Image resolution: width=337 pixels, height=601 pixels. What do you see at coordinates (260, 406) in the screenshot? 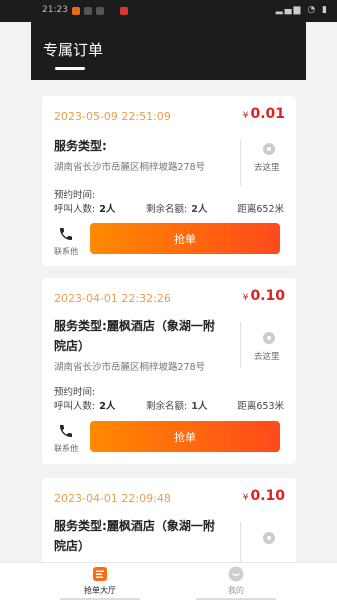
I see `distance: 距离653米` at bounding box center [260, 406].